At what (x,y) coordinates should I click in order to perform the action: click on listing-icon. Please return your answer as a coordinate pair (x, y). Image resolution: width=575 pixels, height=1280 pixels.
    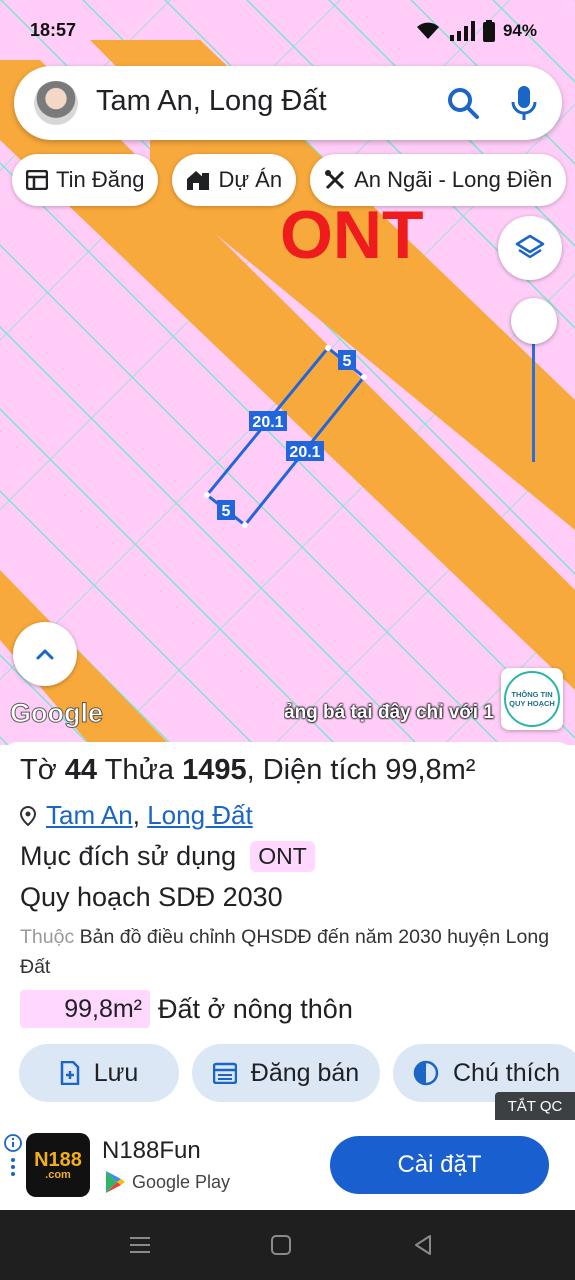
    Looking at the image, I should click on (37, 180).